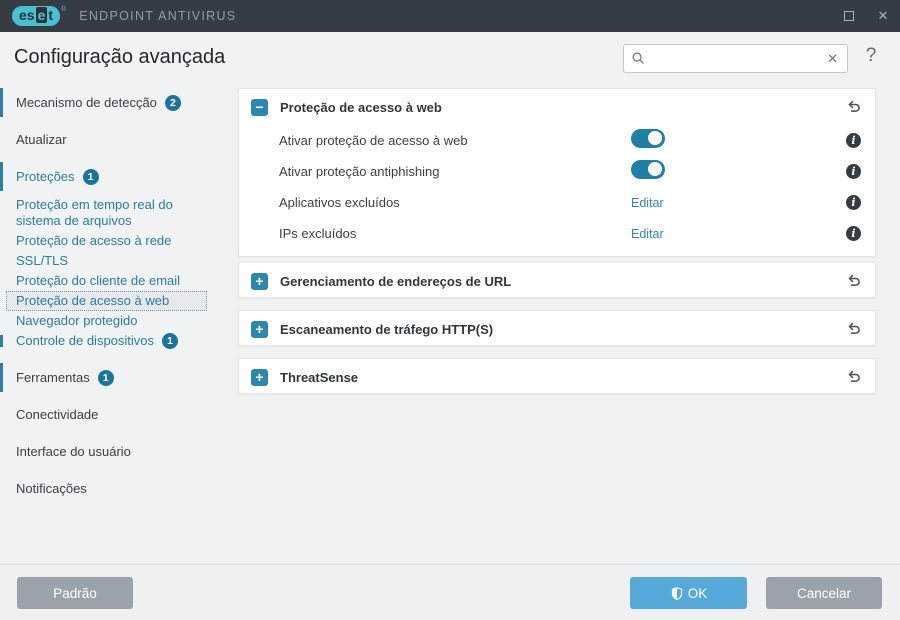 The image size is (900, 620). I want to click on search-clear-icon: ✕, so click(832, 59).